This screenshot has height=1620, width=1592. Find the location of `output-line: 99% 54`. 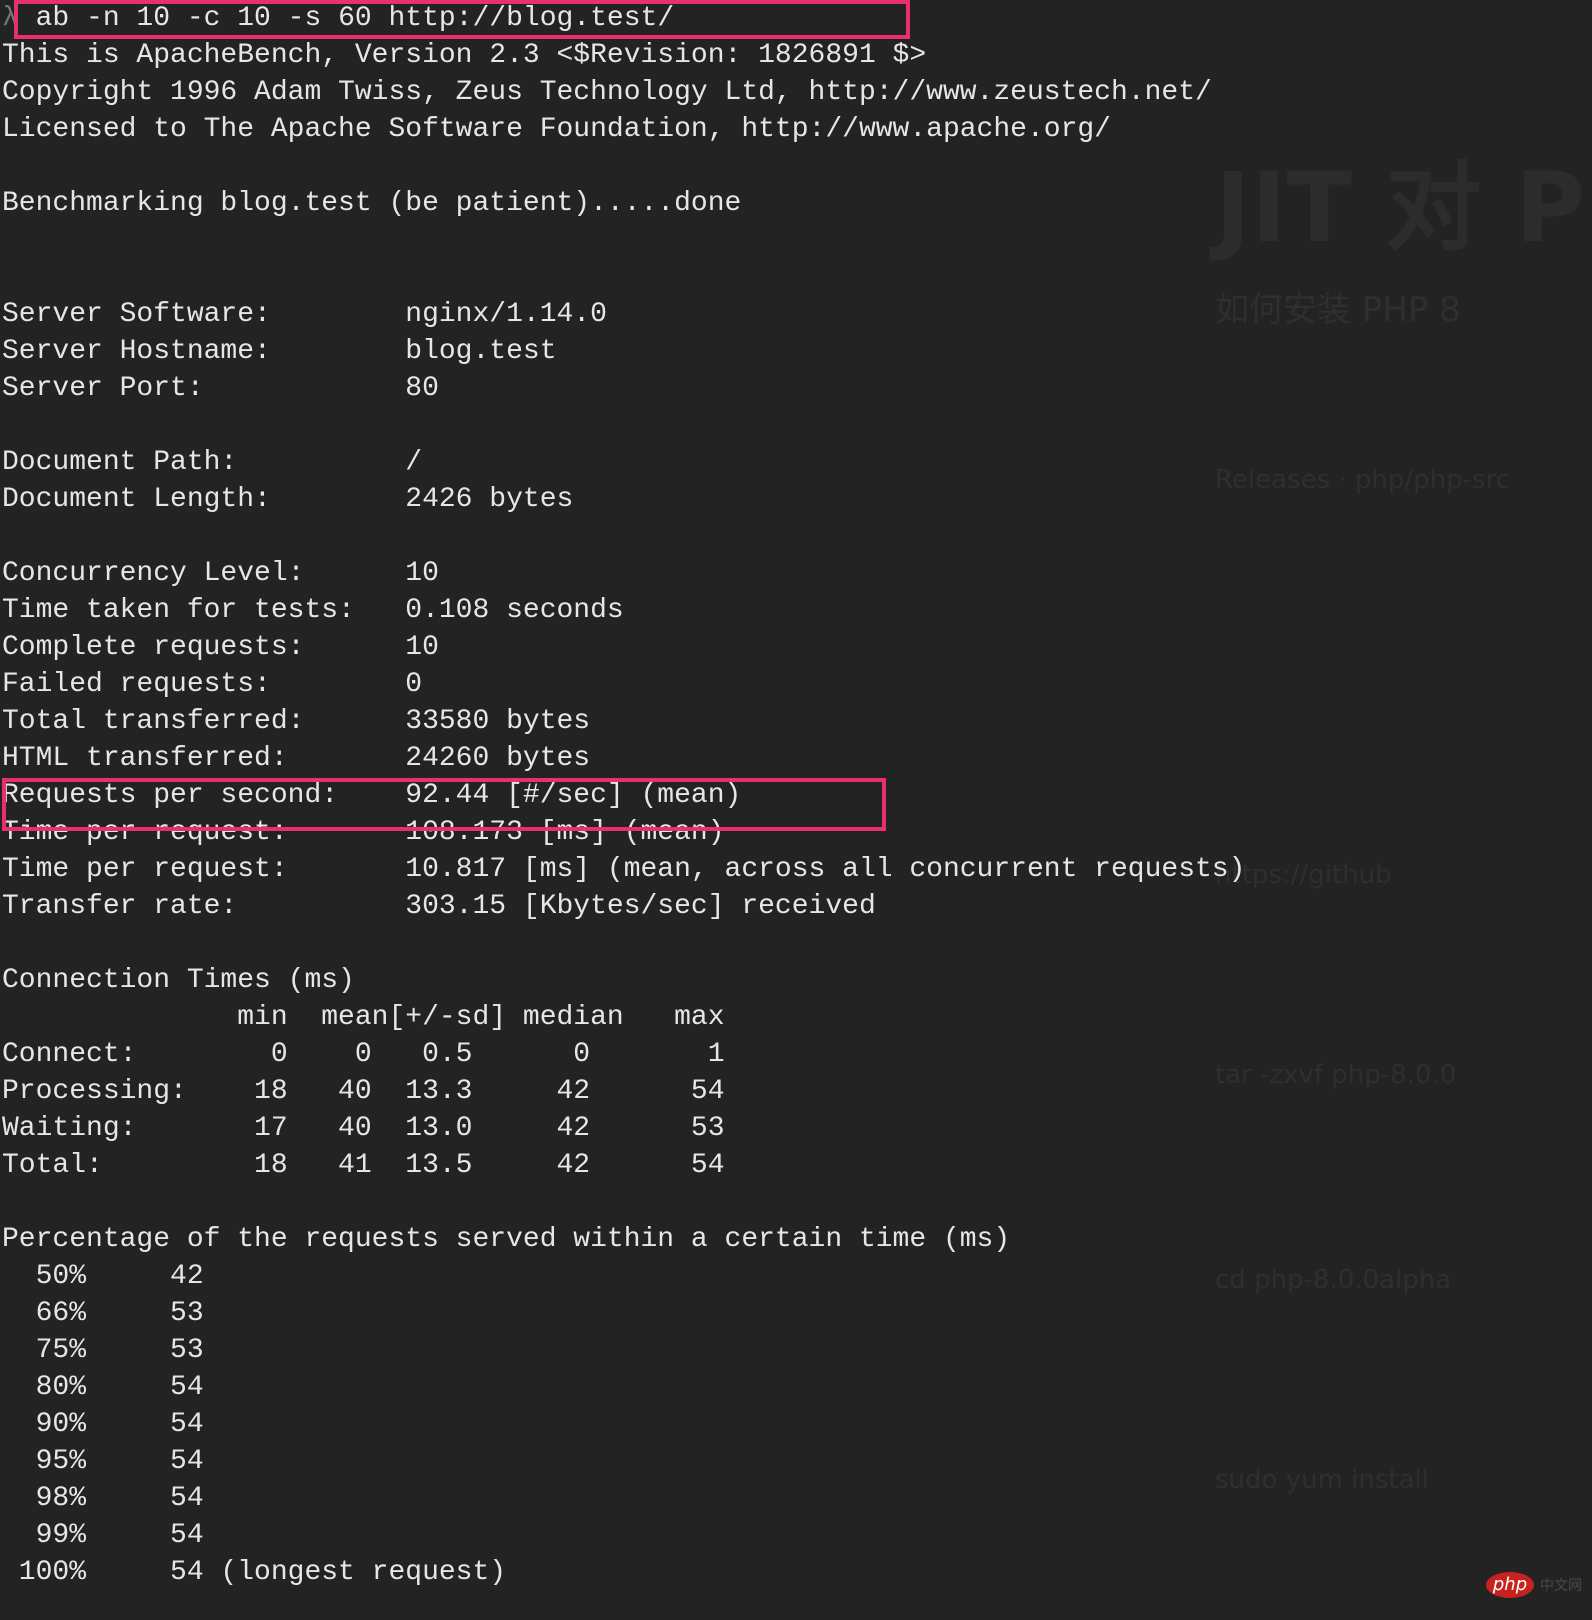

output-line: 99% 54 is located at coordinates (103, 1535).